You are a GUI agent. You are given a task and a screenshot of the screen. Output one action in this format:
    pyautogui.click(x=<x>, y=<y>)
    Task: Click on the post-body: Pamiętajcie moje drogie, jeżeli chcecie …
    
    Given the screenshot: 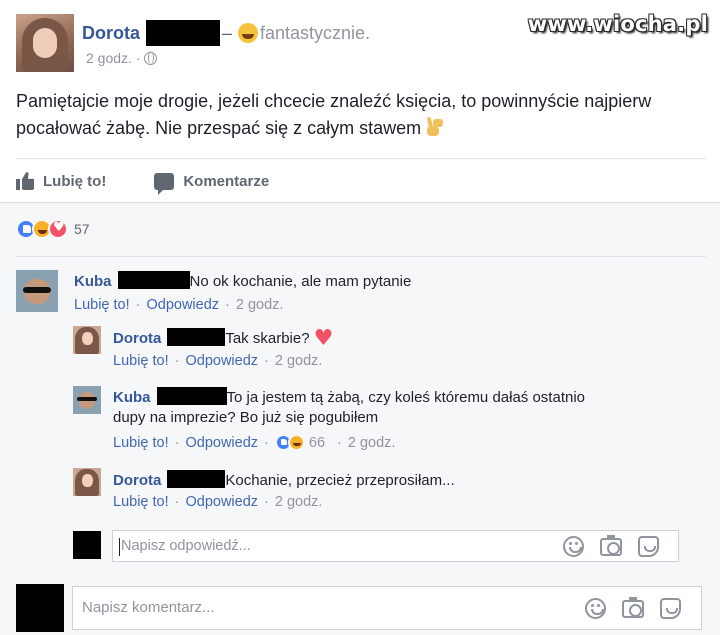 What is the action you would take?
    pyautogui.click(x=361, y=115)
    